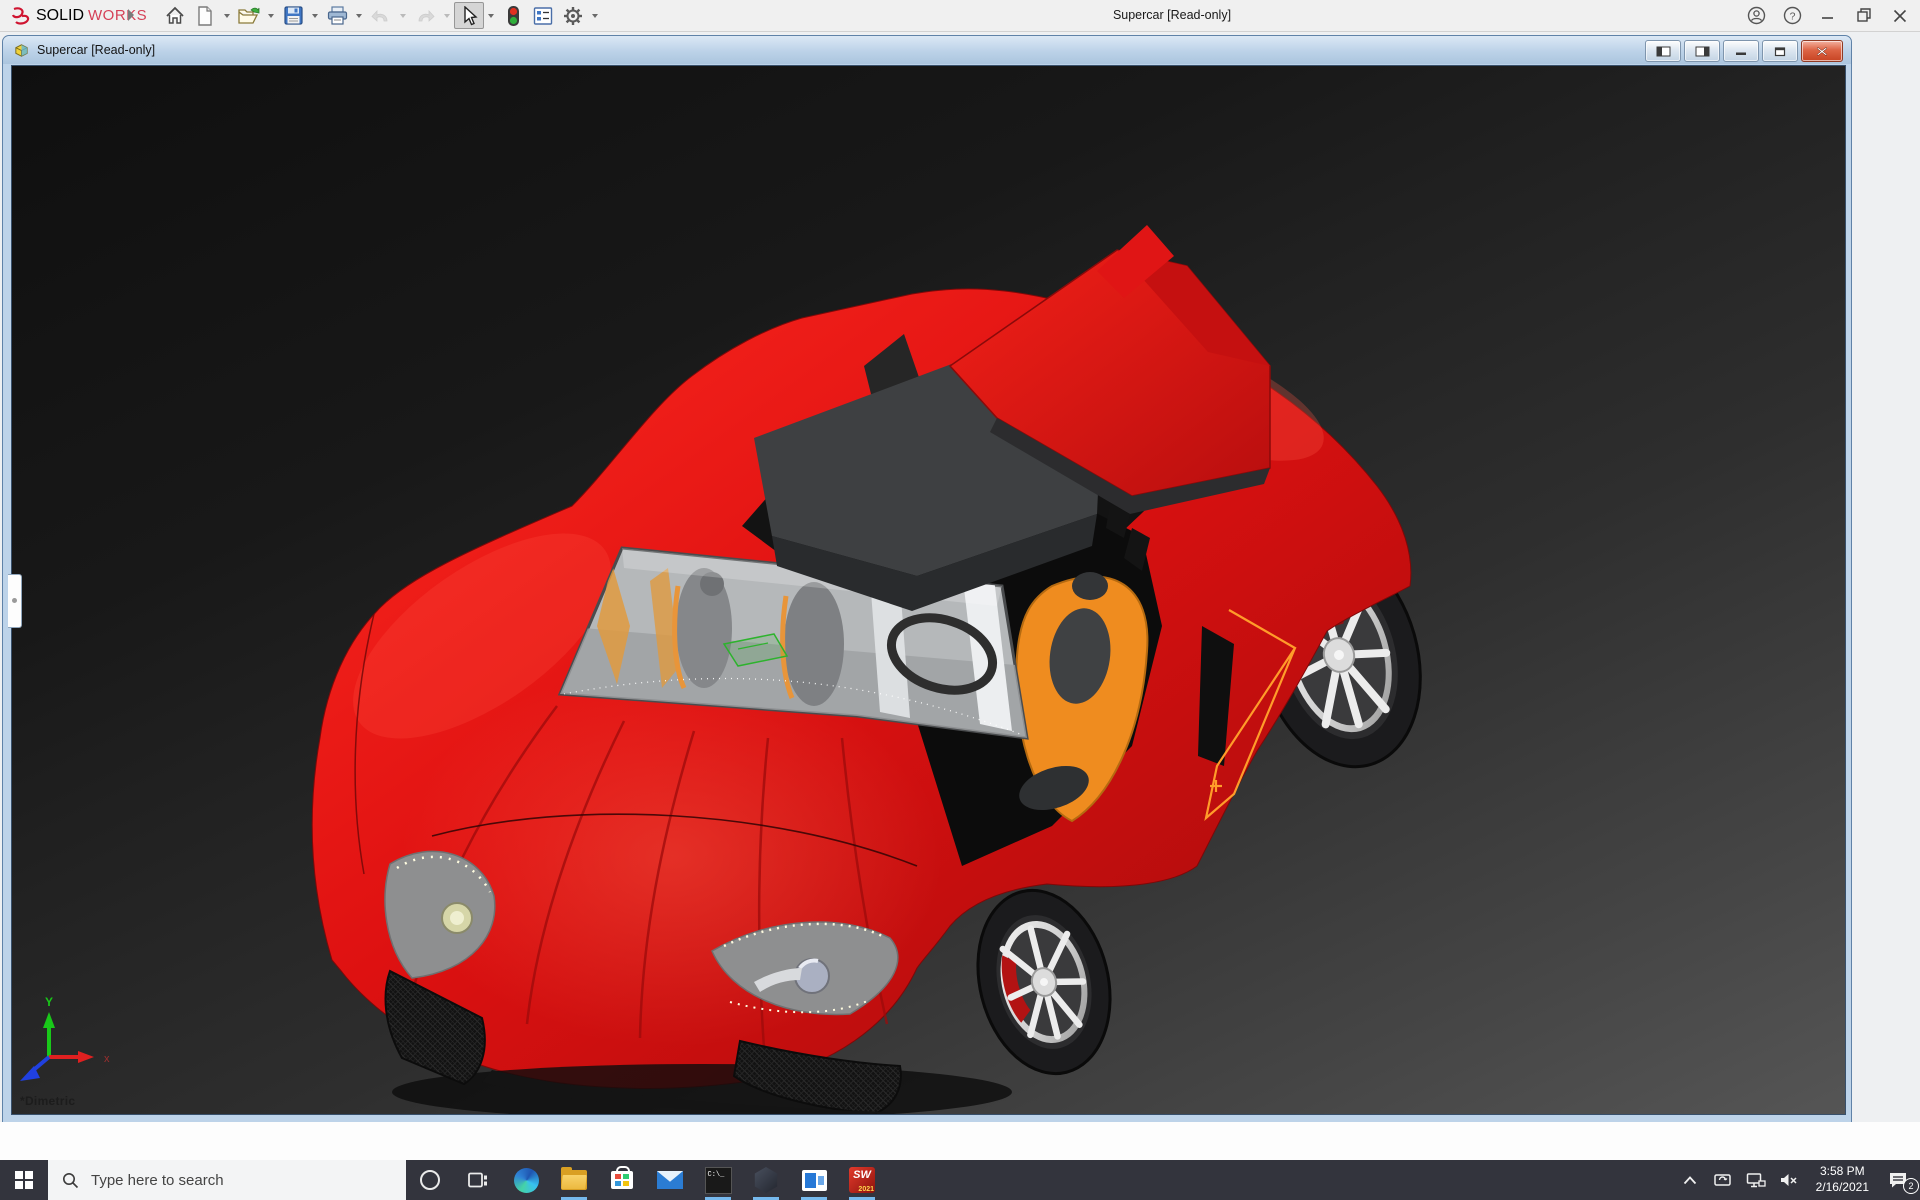 The height and width of the screenshot is (1200, 1920). I want to click on minimize-icon, so click(1827, 17).